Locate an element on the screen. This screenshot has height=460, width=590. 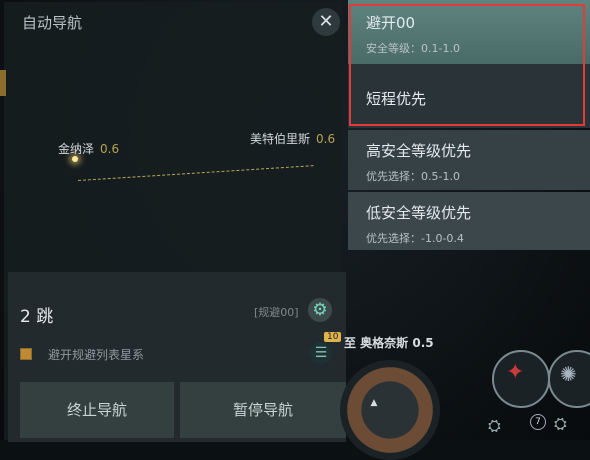
shield-icon: ✺ is located at coordinates (568, 374).